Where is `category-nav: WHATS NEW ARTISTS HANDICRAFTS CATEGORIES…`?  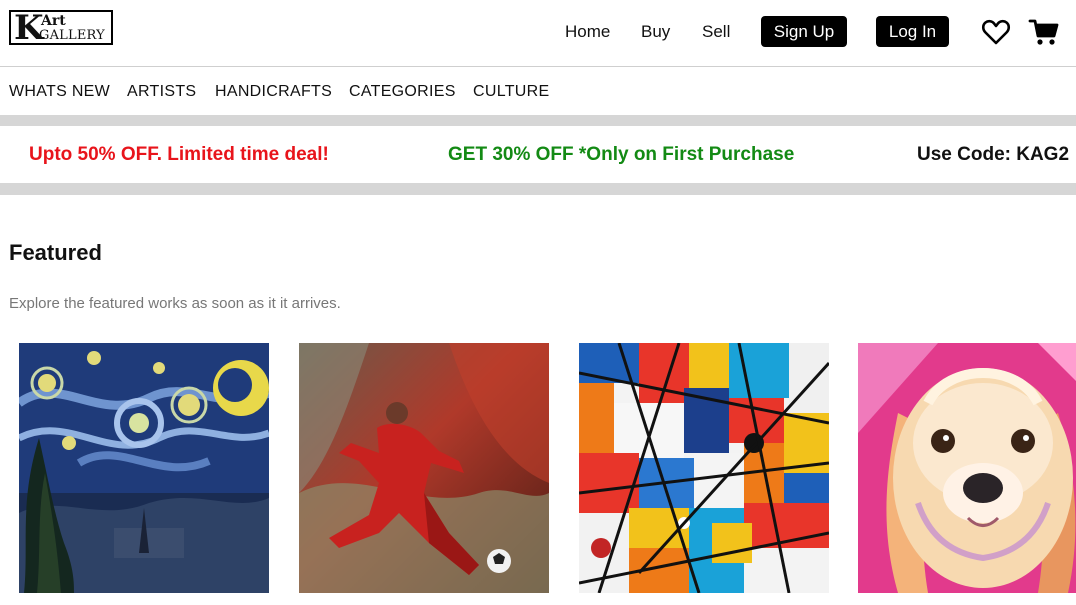 category-nav: WHATS NEW ARTISTS HANDICRAFTS CATEGORIES… is located at coordinates (538, 91).